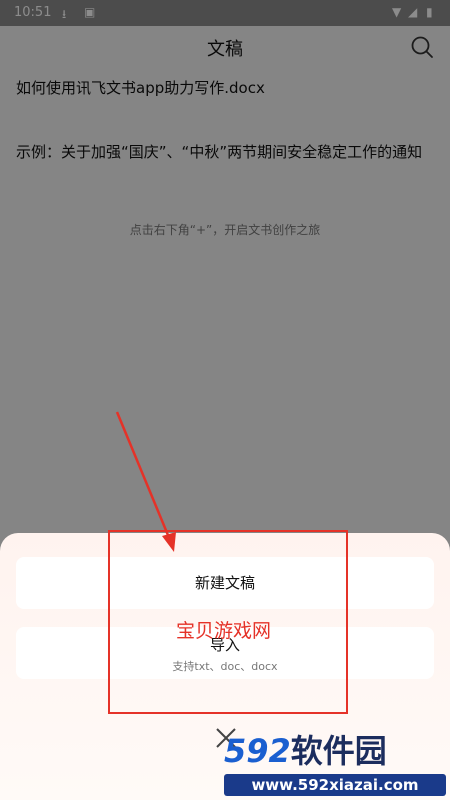  I want to click on logo-main: 592软件园, so click(335, 751).